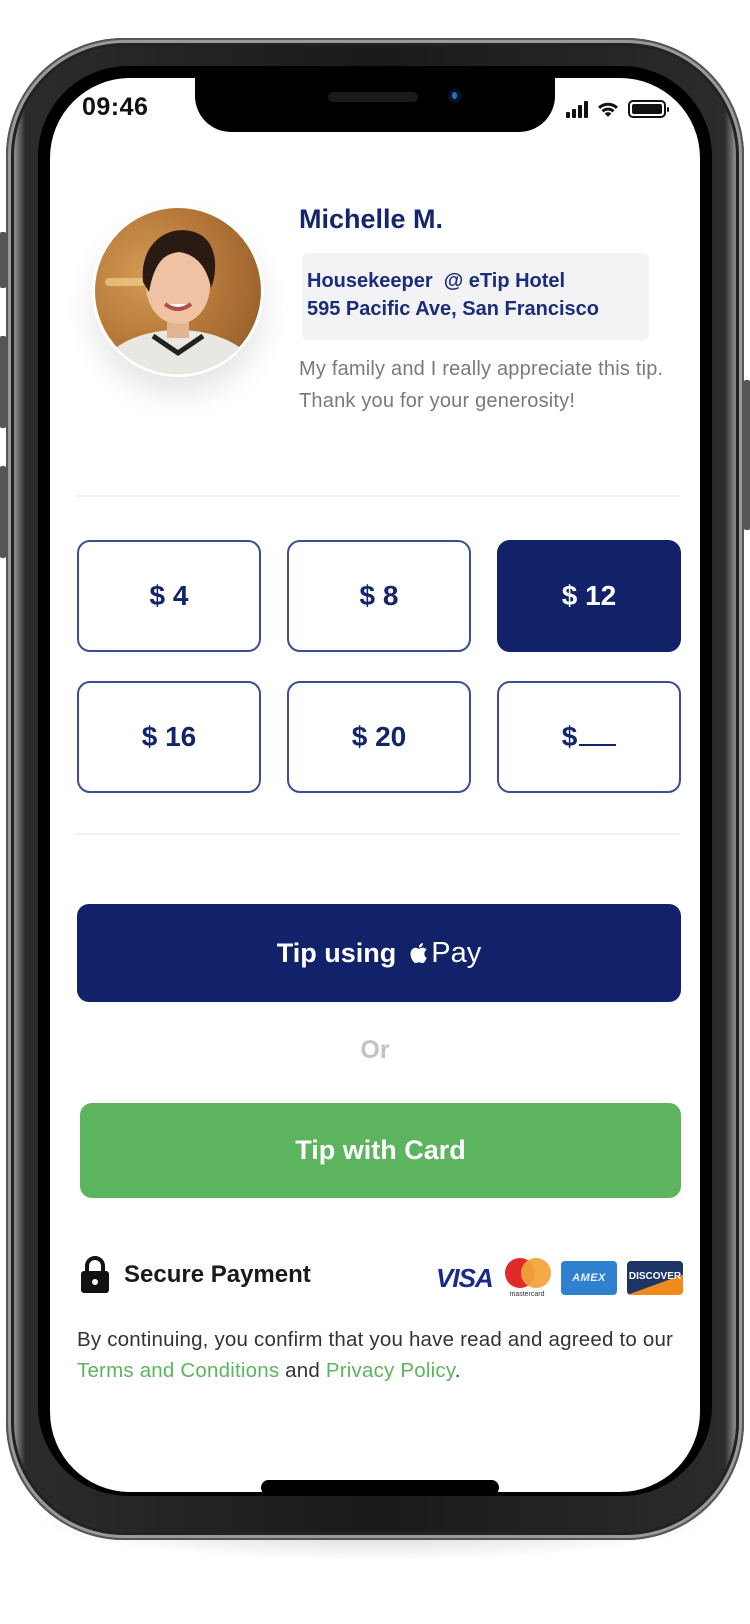 This screenshot has height=1624, width=750. I want to click on tip-option-12: $ 12, so click(589, 596).